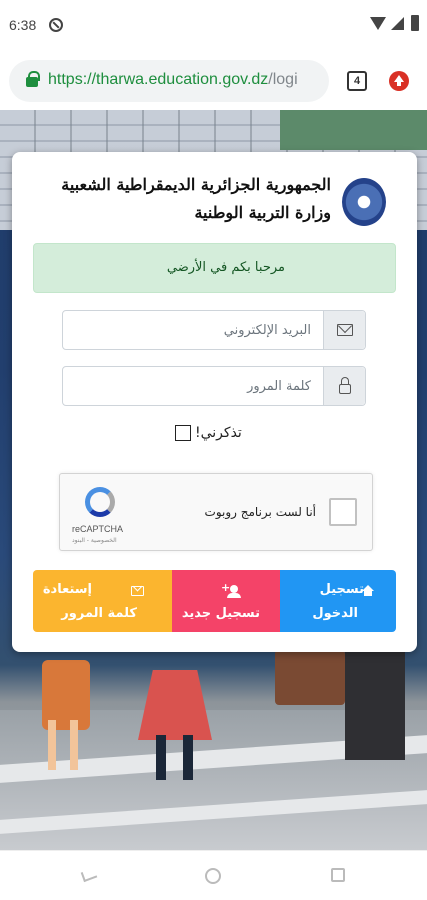 Image resolution: width=427 pixels, height=900 pixels. Describe the element at coordinates (397, 23) in the screenshot. I see `signal-icon` at that location.